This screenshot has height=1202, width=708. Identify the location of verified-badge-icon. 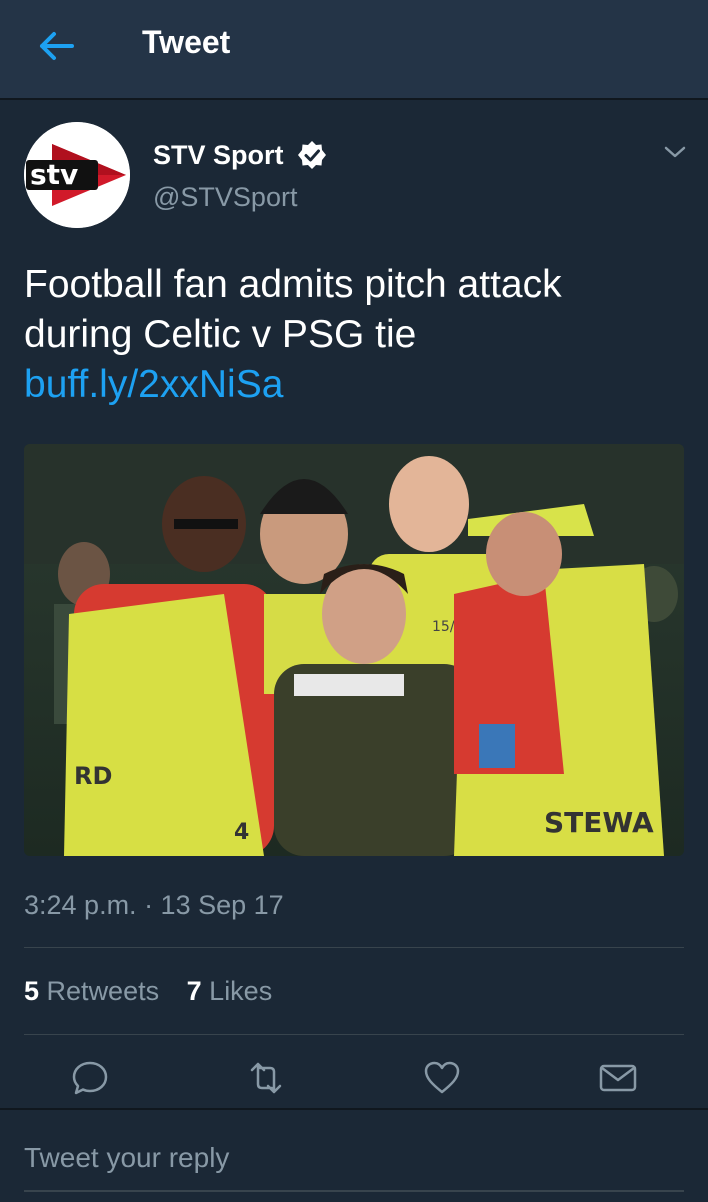
(312, 155).